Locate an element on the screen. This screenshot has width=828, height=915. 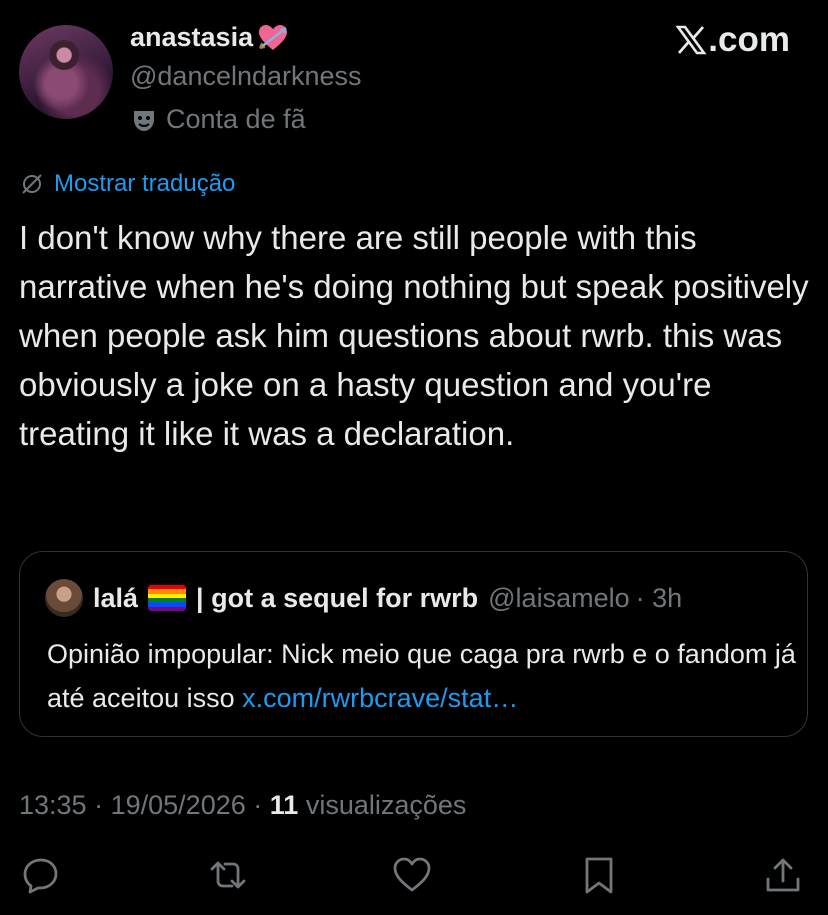
views-count: 11 is located at coordinates (284, 805).